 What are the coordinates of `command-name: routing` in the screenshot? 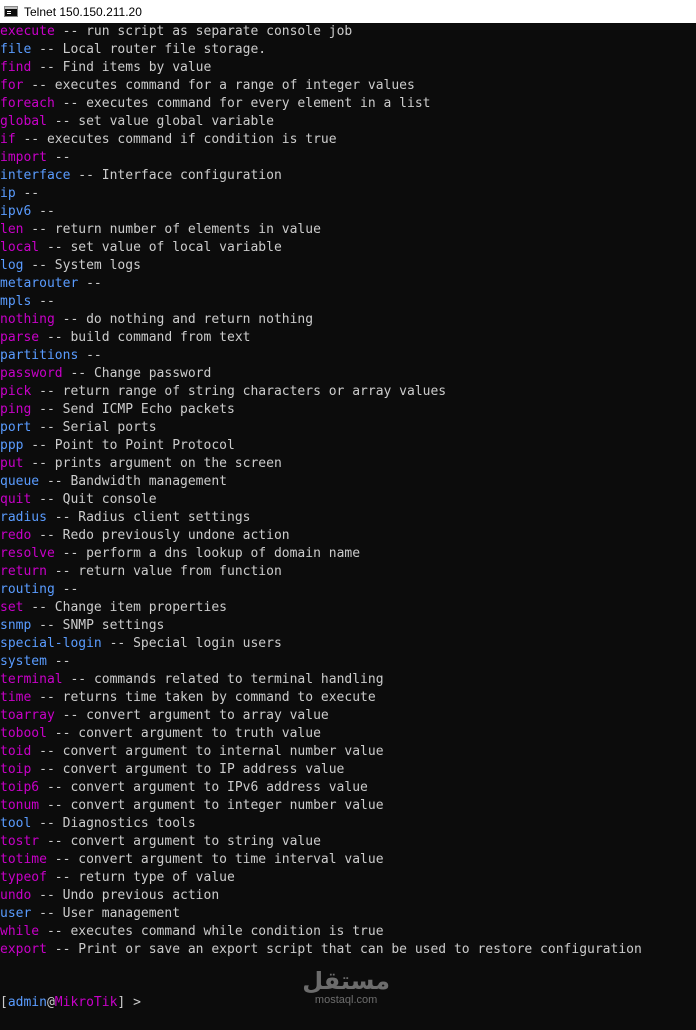 It's located at (27, 589).